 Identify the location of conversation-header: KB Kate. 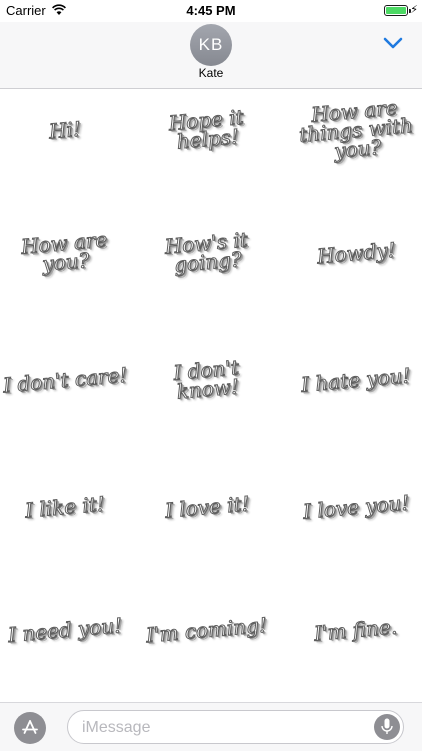
(211, 55).